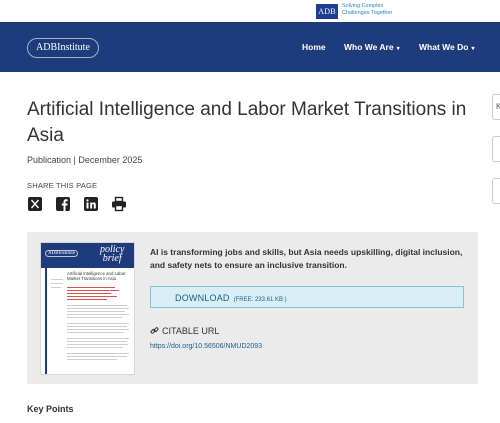 This screenshot has height=423, width=500. What do you see at coordinates (327, 11) in the screenshot?
I see `adb-logo: ADB` at bounding box center [327, 11].